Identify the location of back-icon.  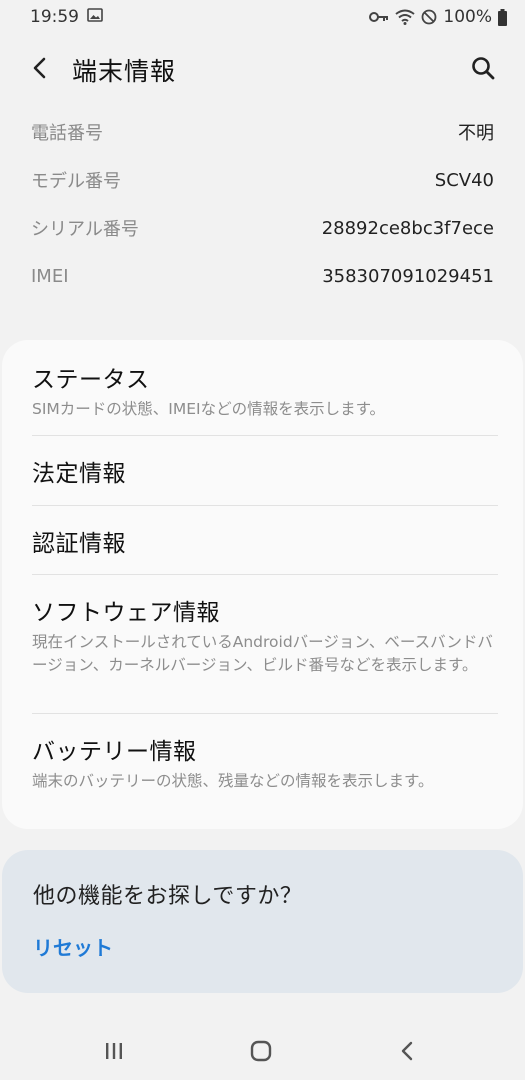
(407, 1051).